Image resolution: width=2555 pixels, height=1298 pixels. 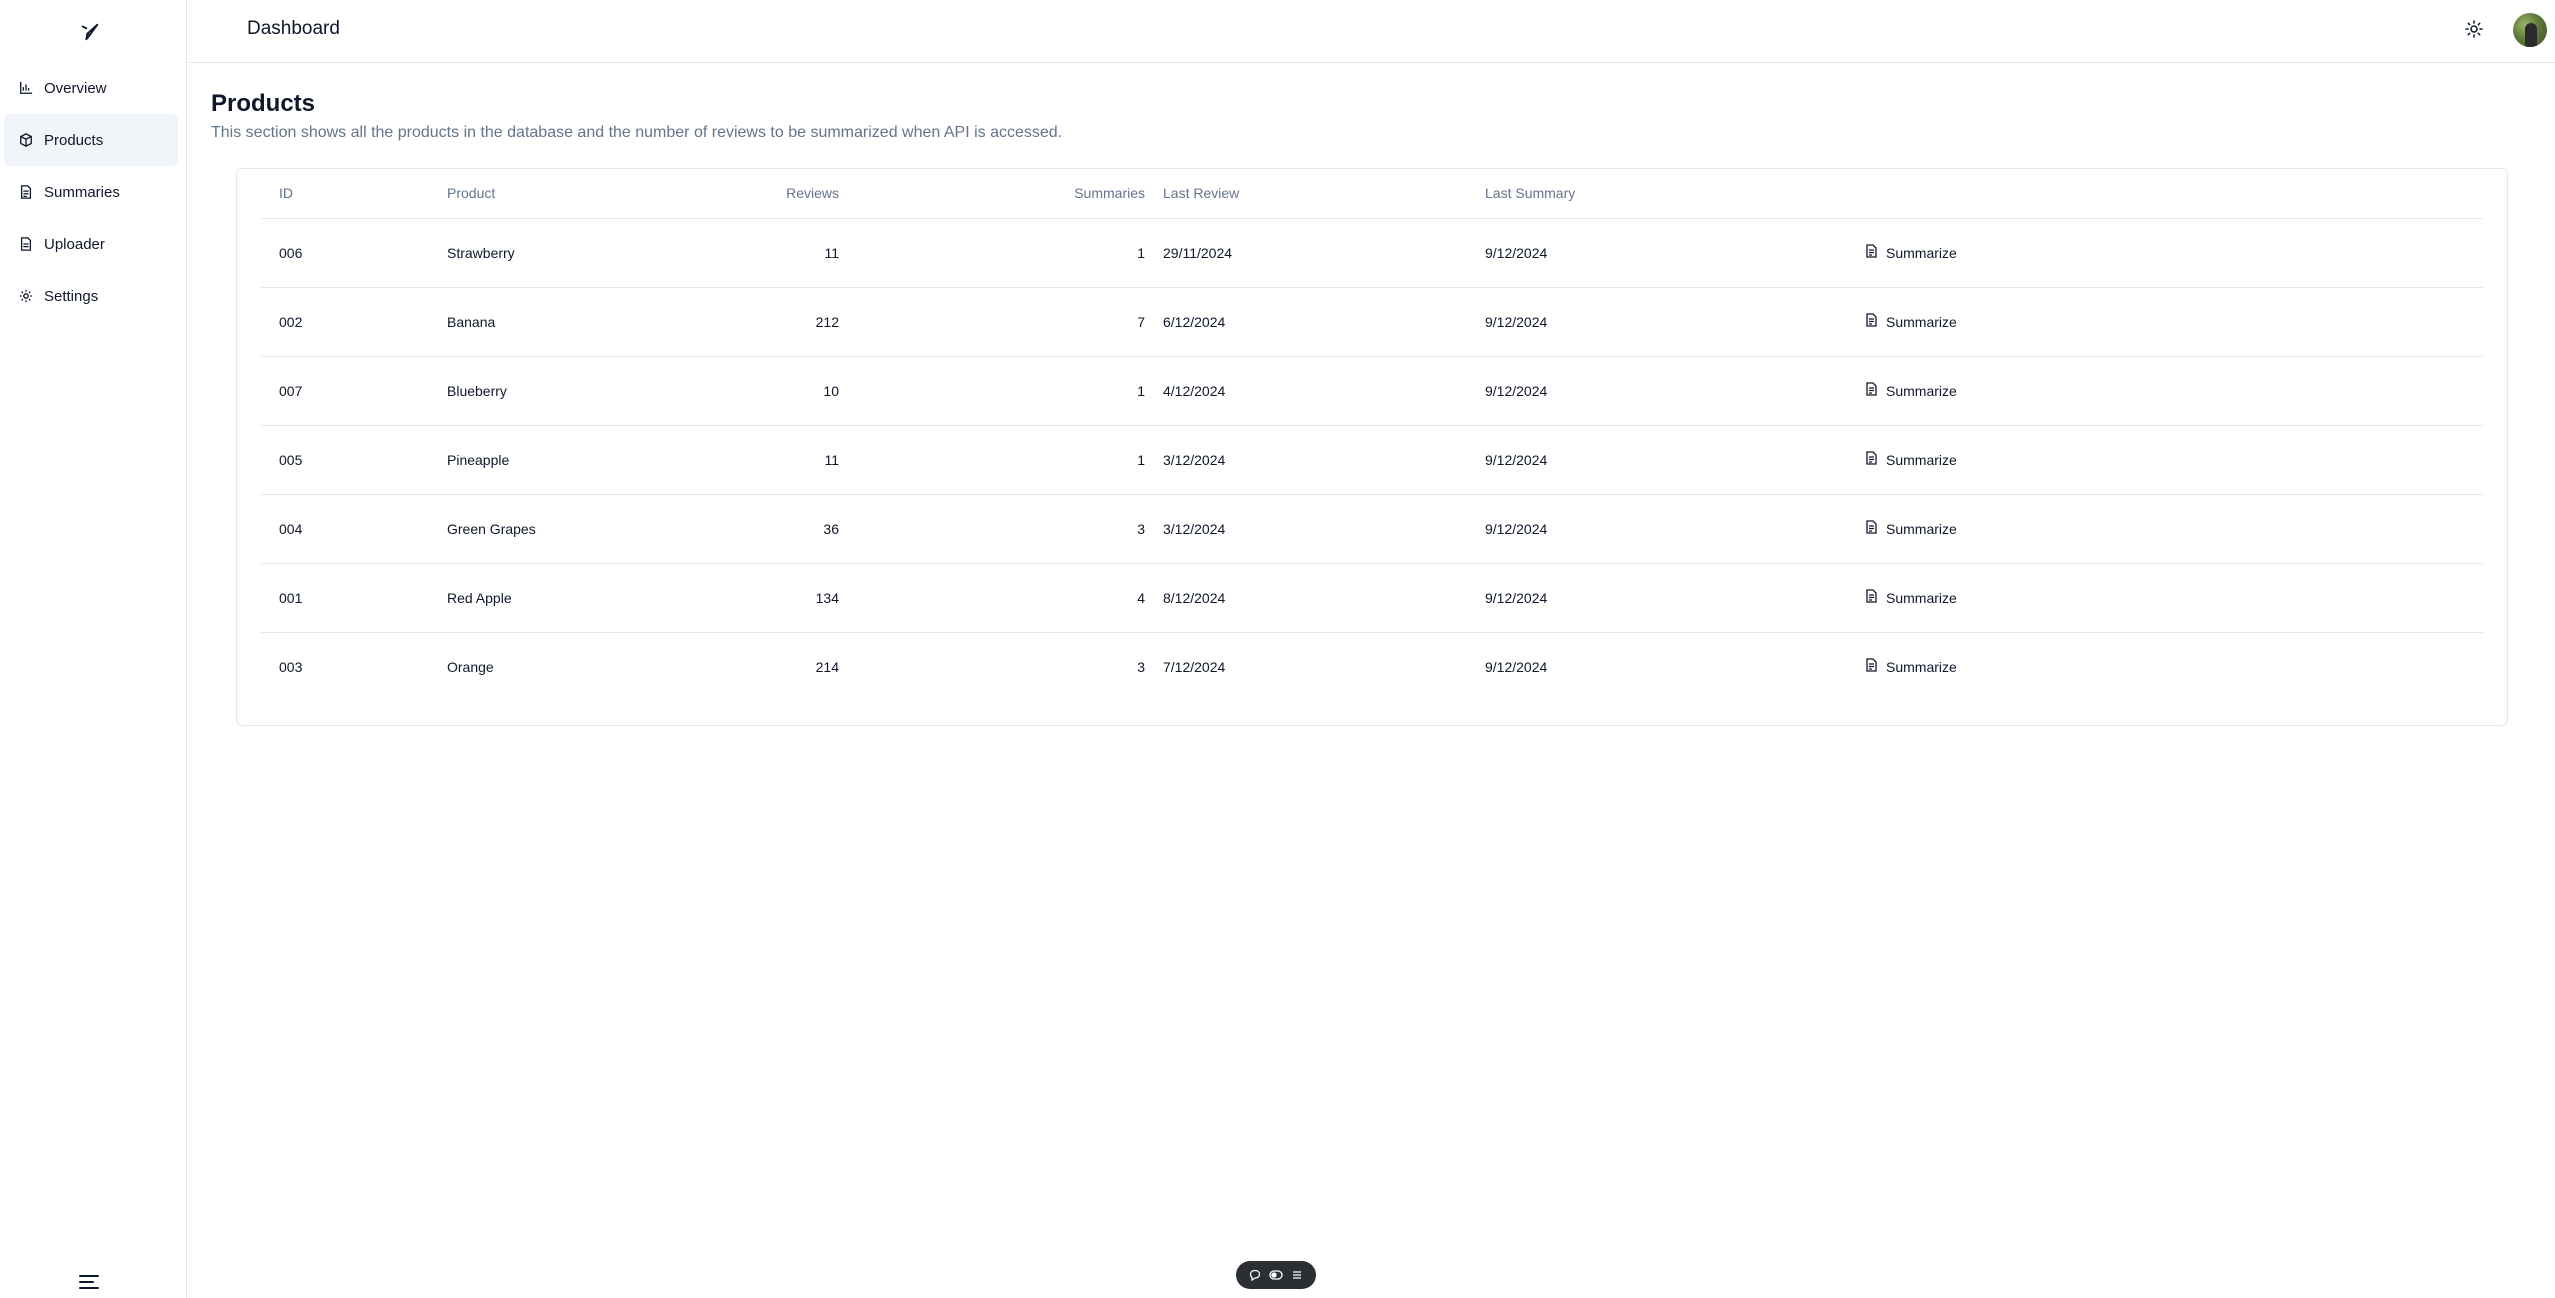 I want to click on sidebar-item-products: Products, so click(x=91, y=140).